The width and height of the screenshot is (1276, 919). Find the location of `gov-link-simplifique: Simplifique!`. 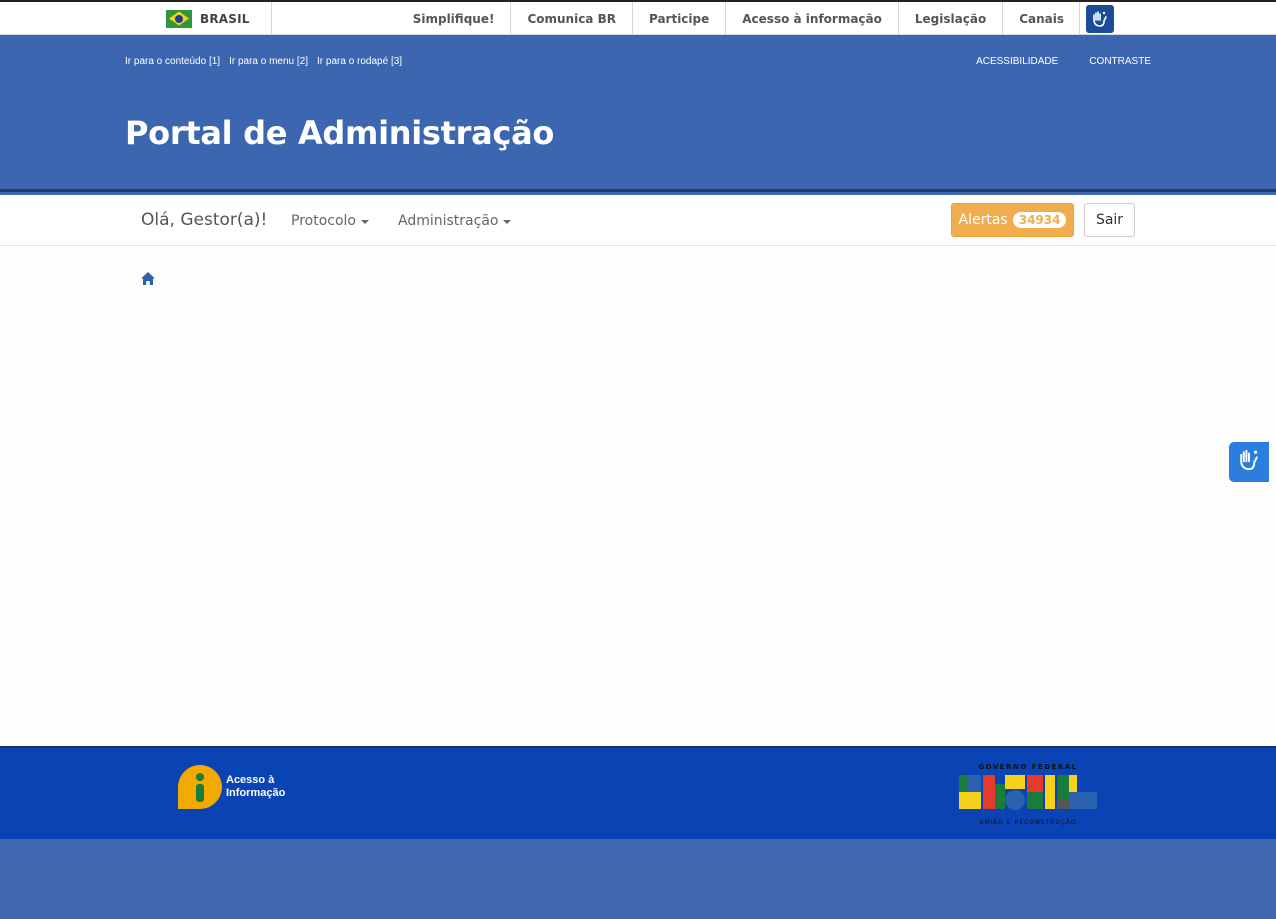

gov-link-simplifique: Simplifique! is located at coordinates (454, 18).